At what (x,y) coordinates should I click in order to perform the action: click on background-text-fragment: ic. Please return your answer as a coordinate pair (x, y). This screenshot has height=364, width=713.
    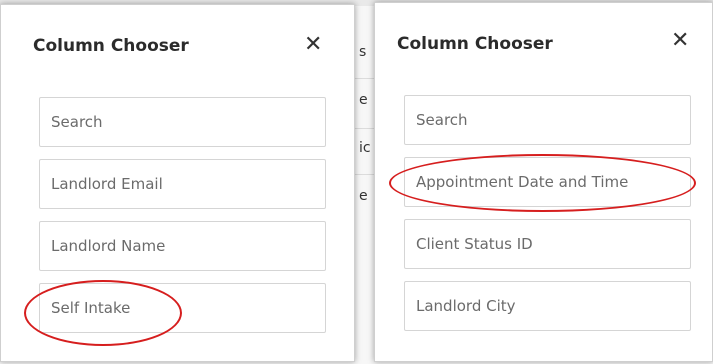
    Looking at the image, I should click on (365, 148).